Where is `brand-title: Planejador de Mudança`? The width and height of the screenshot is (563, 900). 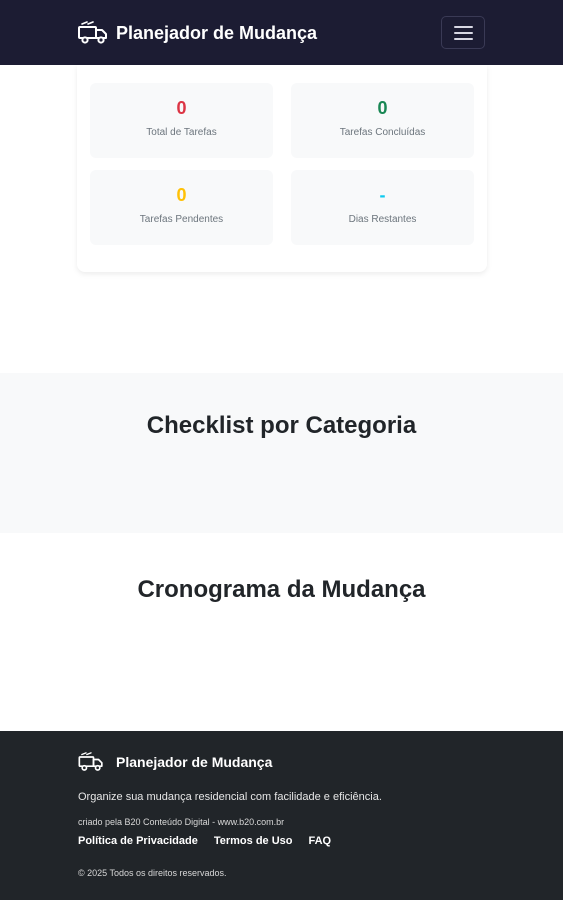 brand-title: Planejador de Mudança is located at coordinates (217, 33).